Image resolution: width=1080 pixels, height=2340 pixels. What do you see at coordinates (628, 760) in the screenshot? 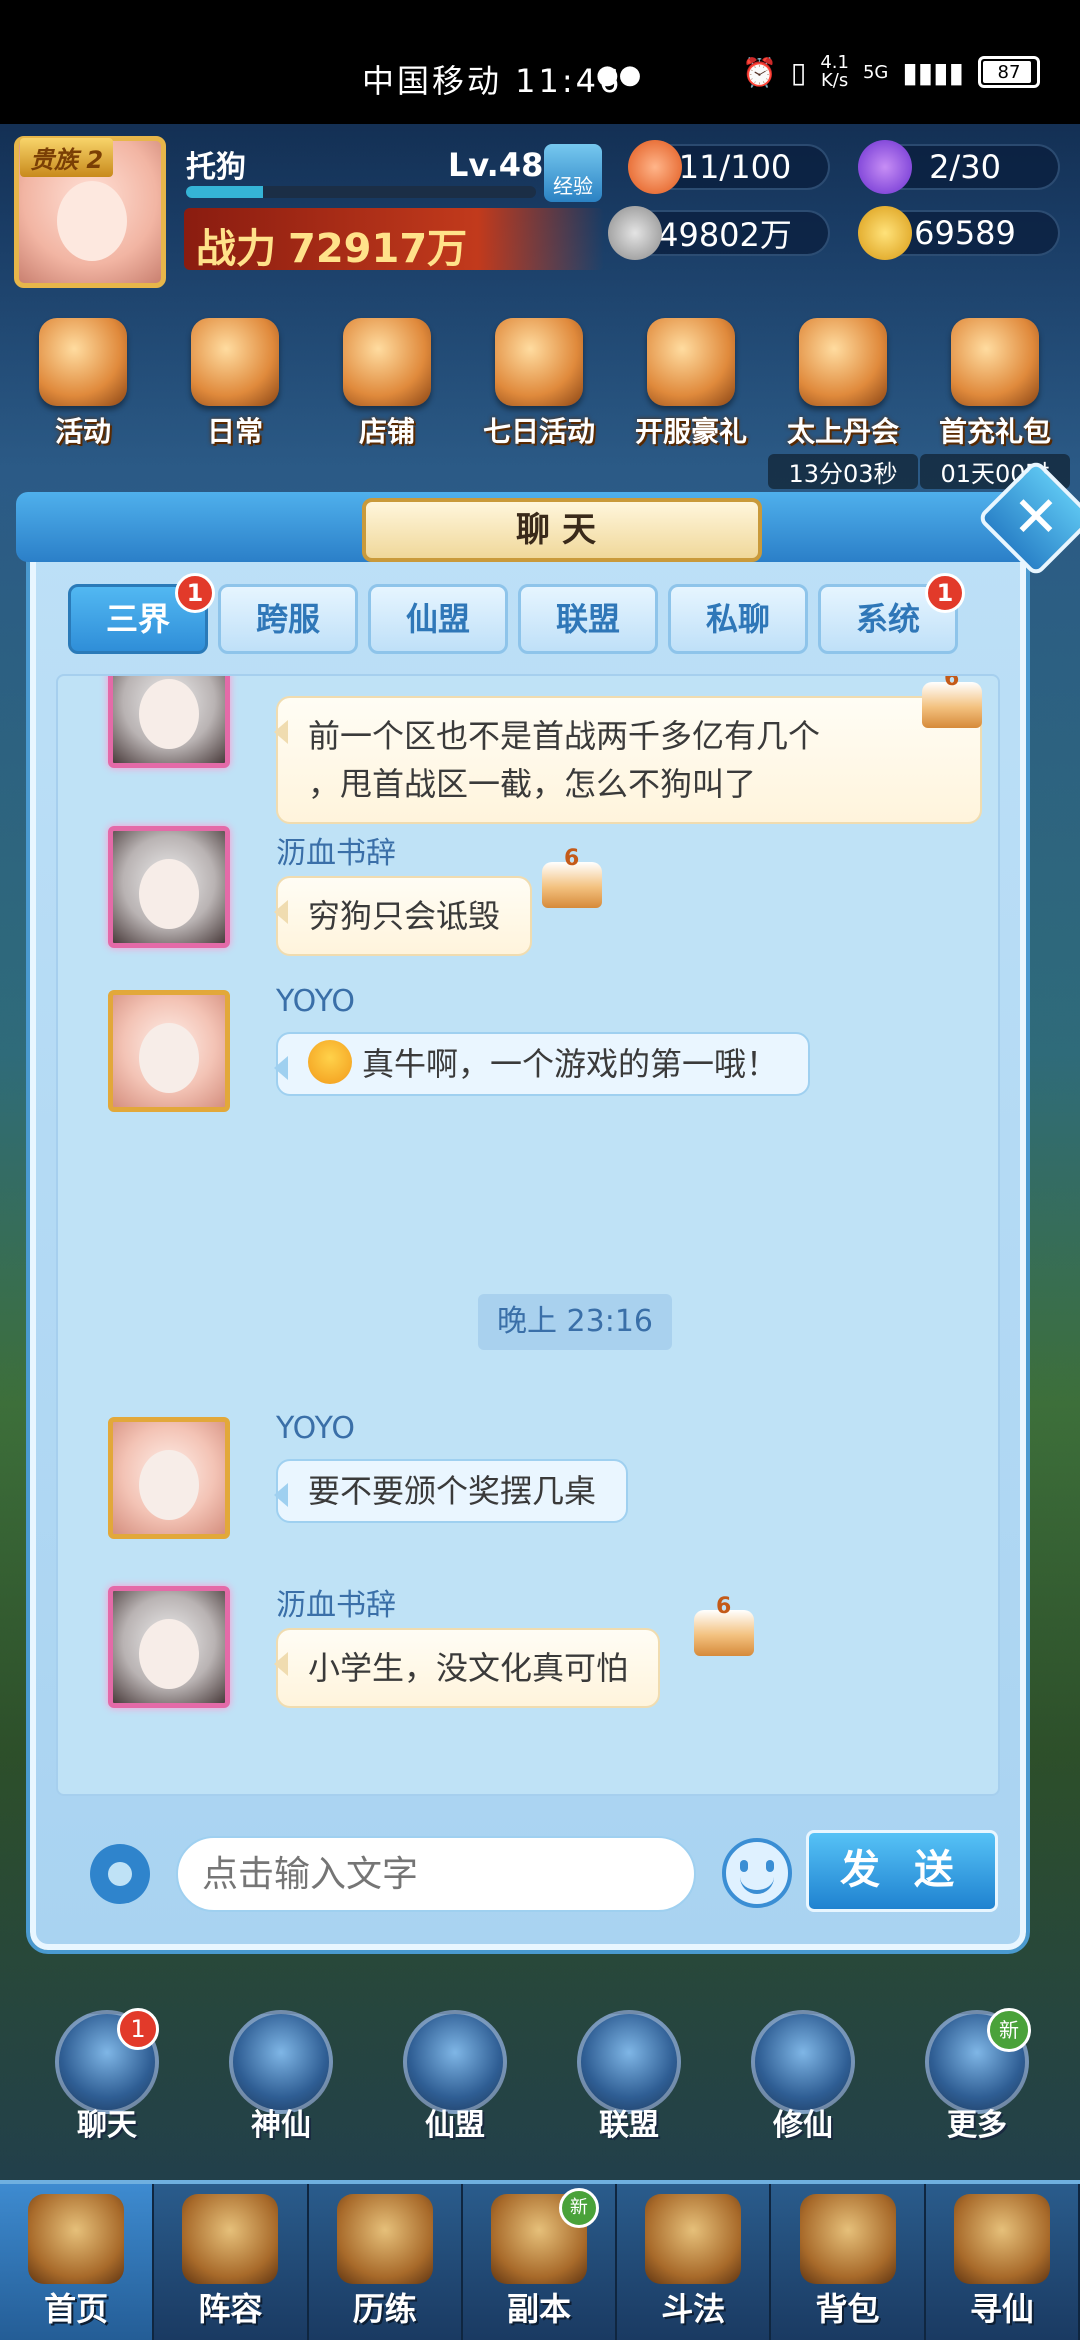
I see `message-bubble: 前一个区也不是首战两千多亿有几个 ，甩首战区一截，怎么不狗叫了` at bounding box center [628, 760].